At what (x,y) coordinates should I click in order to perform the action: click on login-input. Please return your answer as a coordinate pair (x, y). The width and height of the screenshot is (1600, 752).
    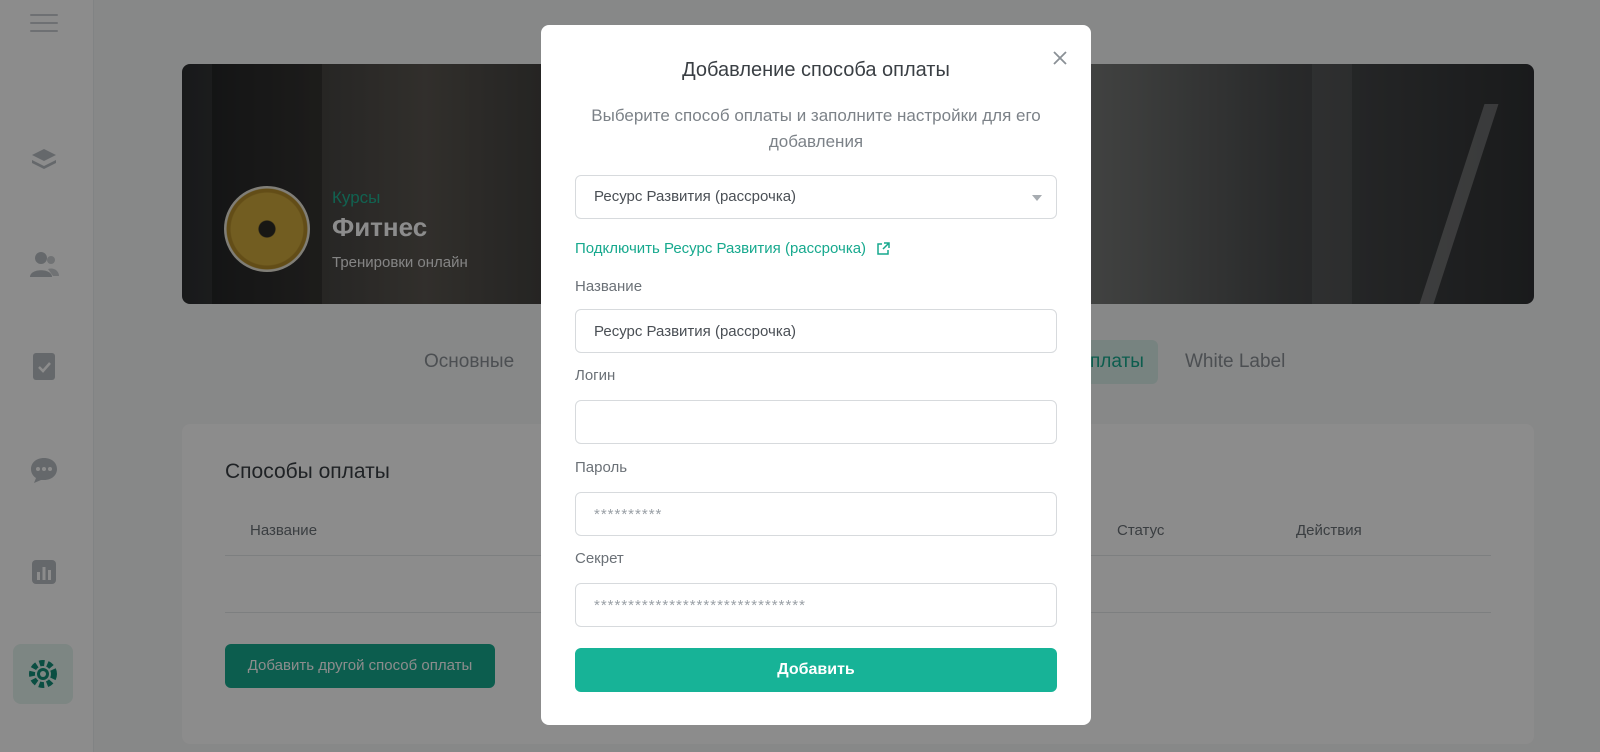
    Looking at the image, I should click on (816, 422).